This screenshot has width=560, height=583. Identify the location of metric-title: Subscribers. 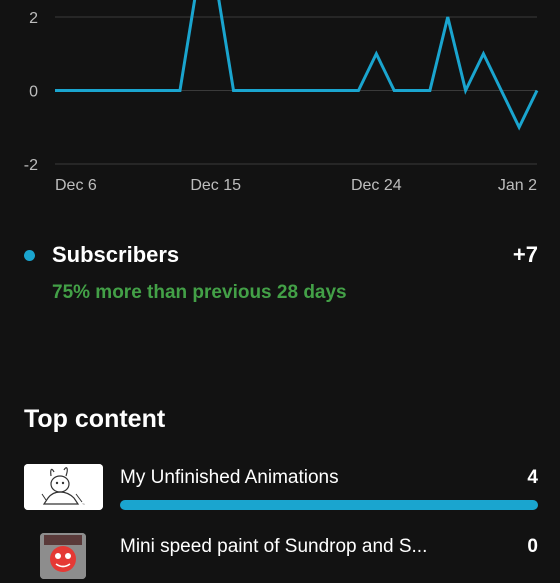
(116, 254).